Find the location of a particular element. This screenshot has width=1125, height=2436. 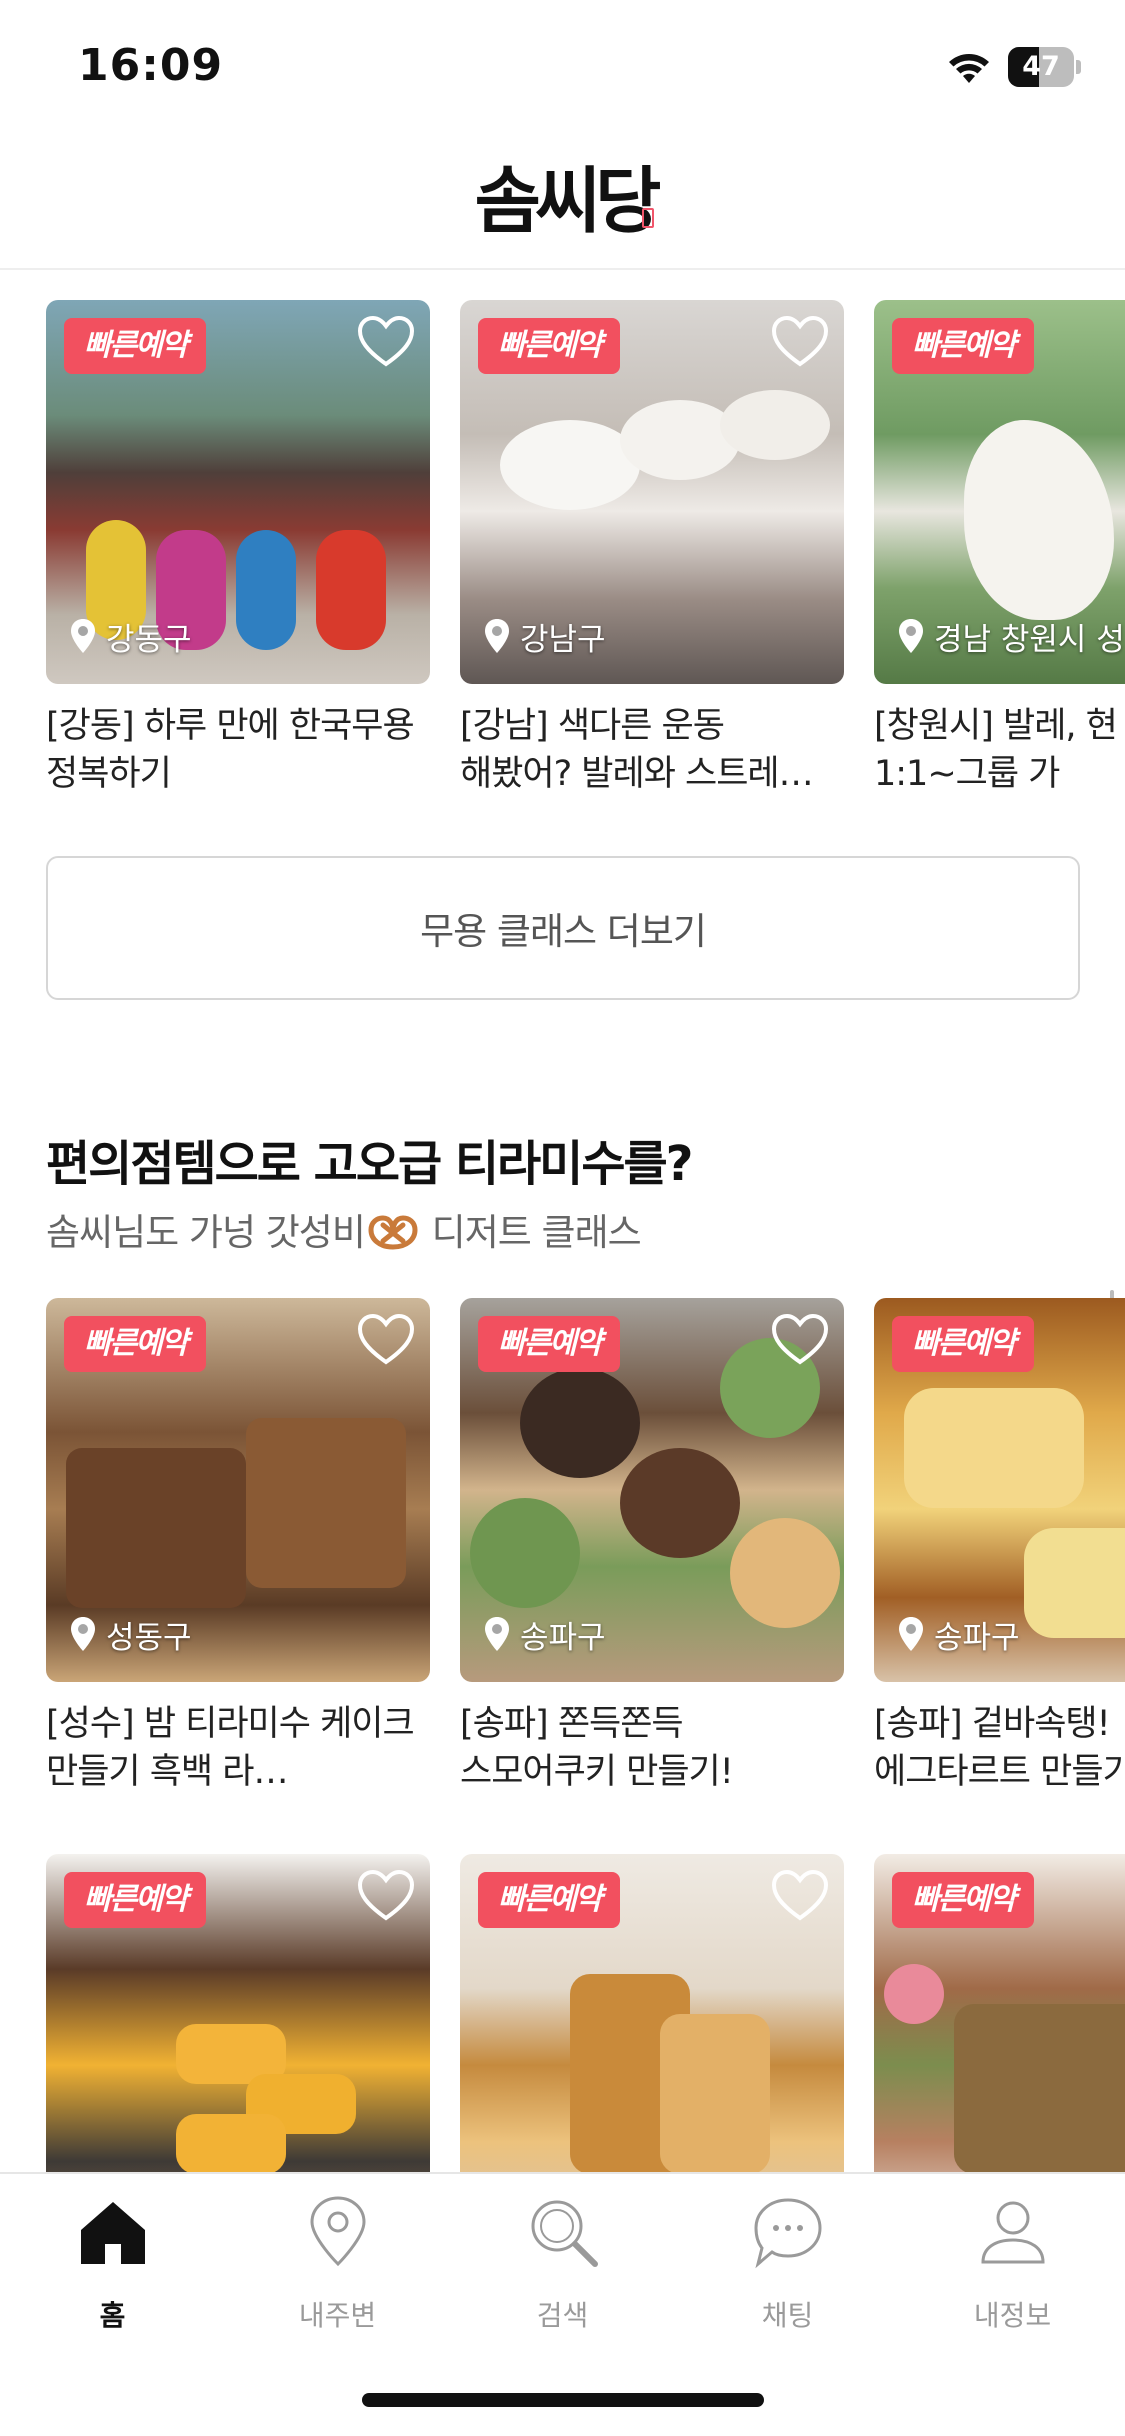

class-card: 빠른예약 경남 창원시 성 [창원시] 발레, 현 레슨 / 1:1~그룹 가 is located at coordinates (999, 549).